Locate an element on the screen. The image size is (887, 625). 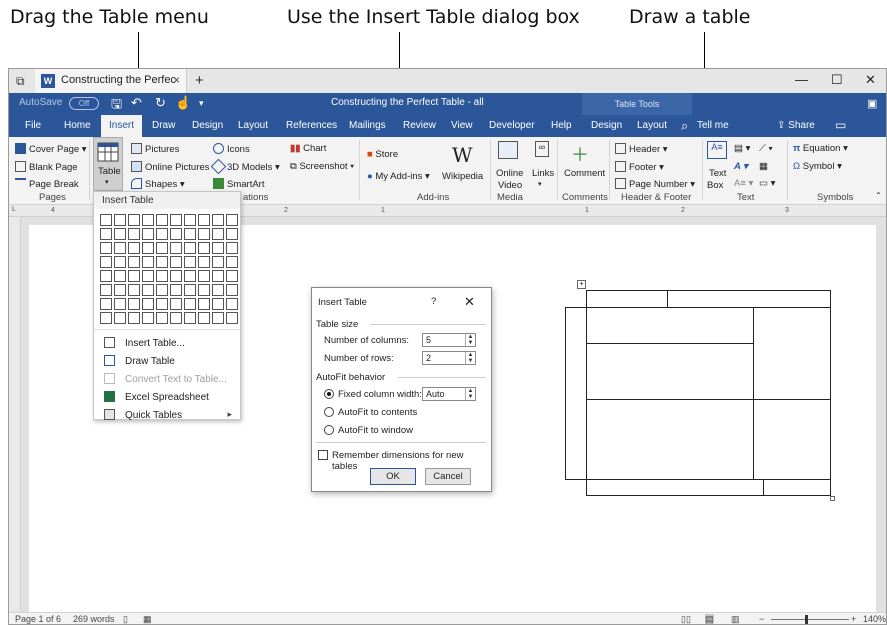
comments-icon: ▭ is located at coordinates (840, 125).